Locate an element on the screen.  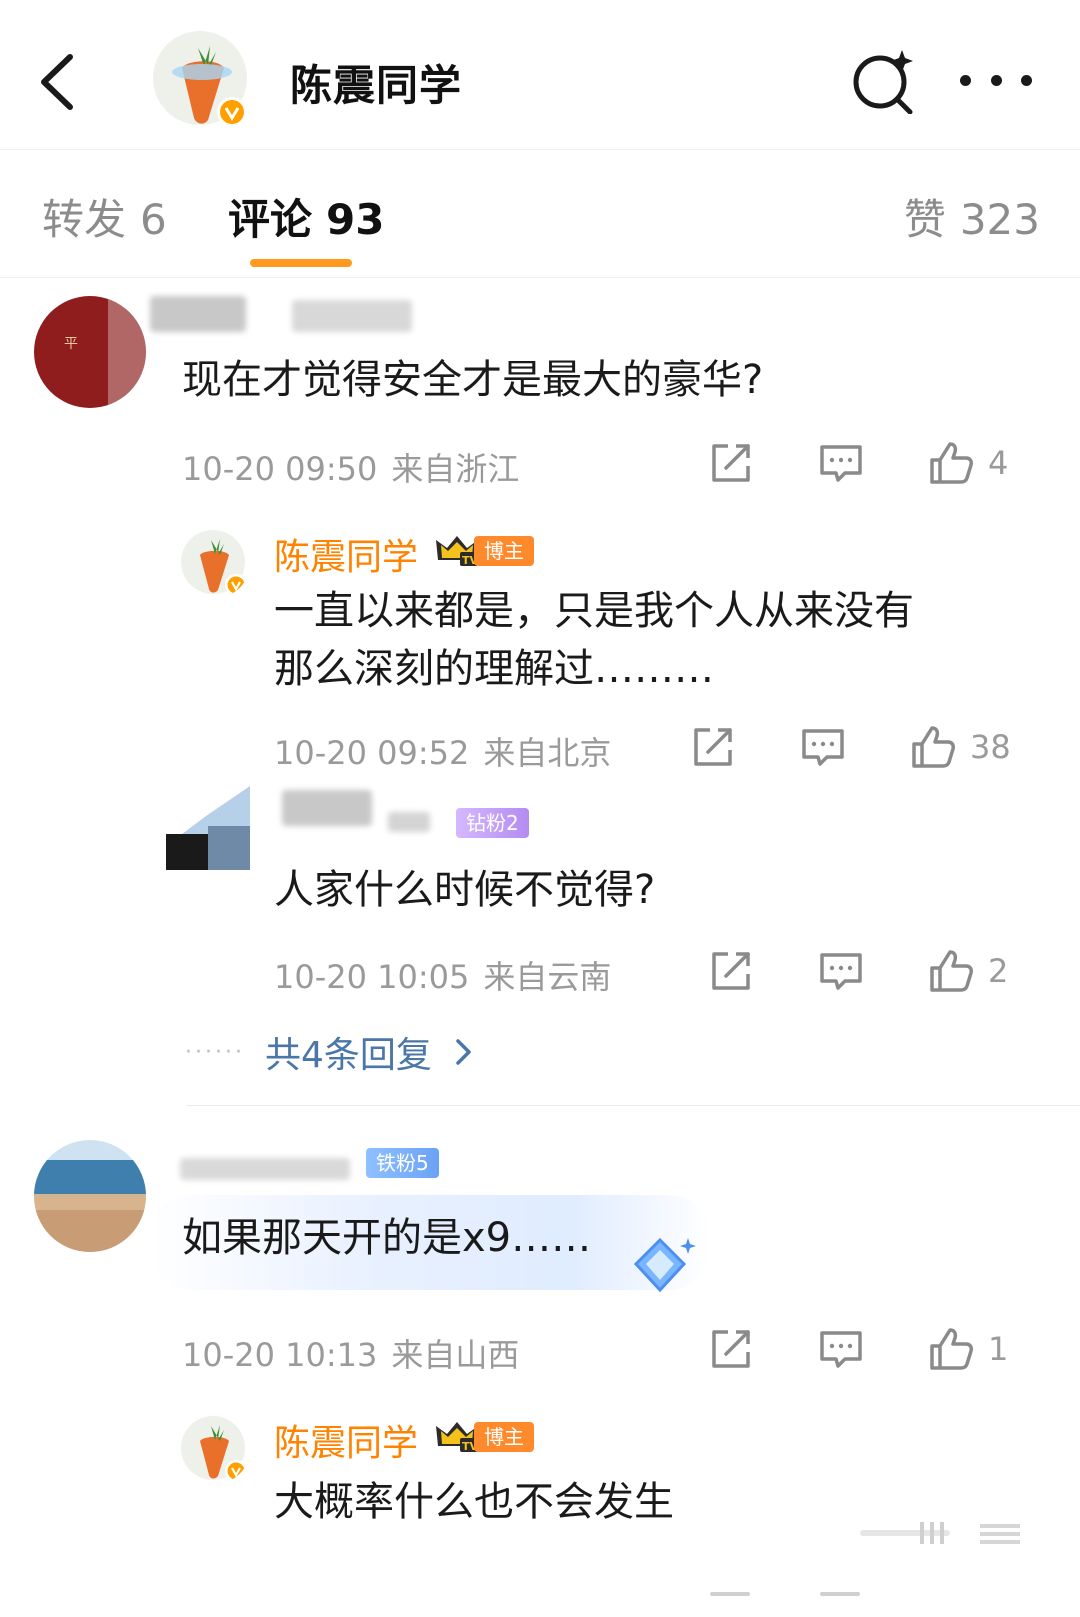
commenter-avatar: 平 is located at coordinates (90, 352).